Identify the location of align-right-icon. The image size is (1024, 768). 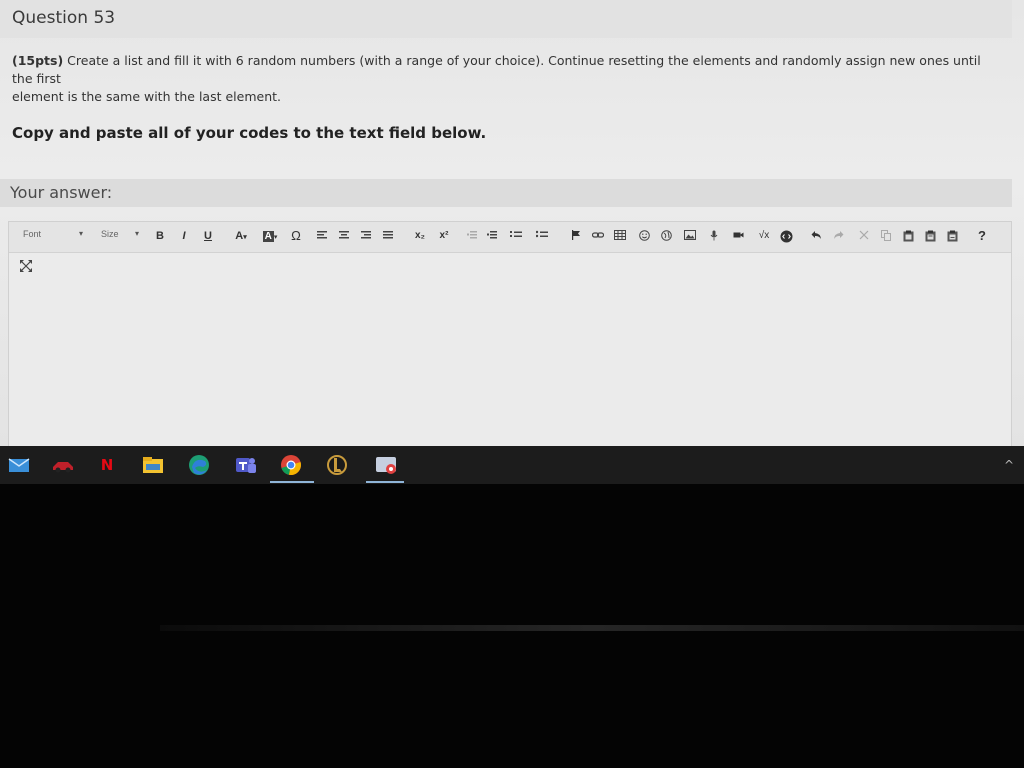
(366, 235).